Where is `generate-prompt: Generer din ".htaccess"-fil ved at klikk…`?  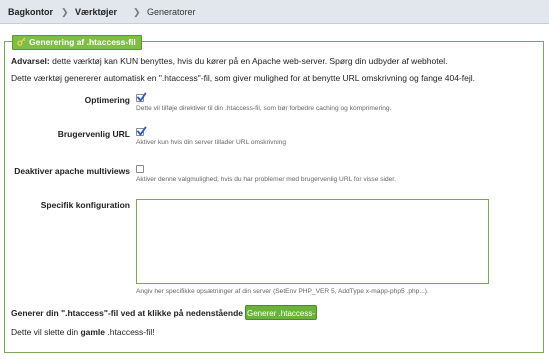
generate-prompt: Generer din ".htaccess"-fil ved at klikk… is located at coordinates (140, 313).